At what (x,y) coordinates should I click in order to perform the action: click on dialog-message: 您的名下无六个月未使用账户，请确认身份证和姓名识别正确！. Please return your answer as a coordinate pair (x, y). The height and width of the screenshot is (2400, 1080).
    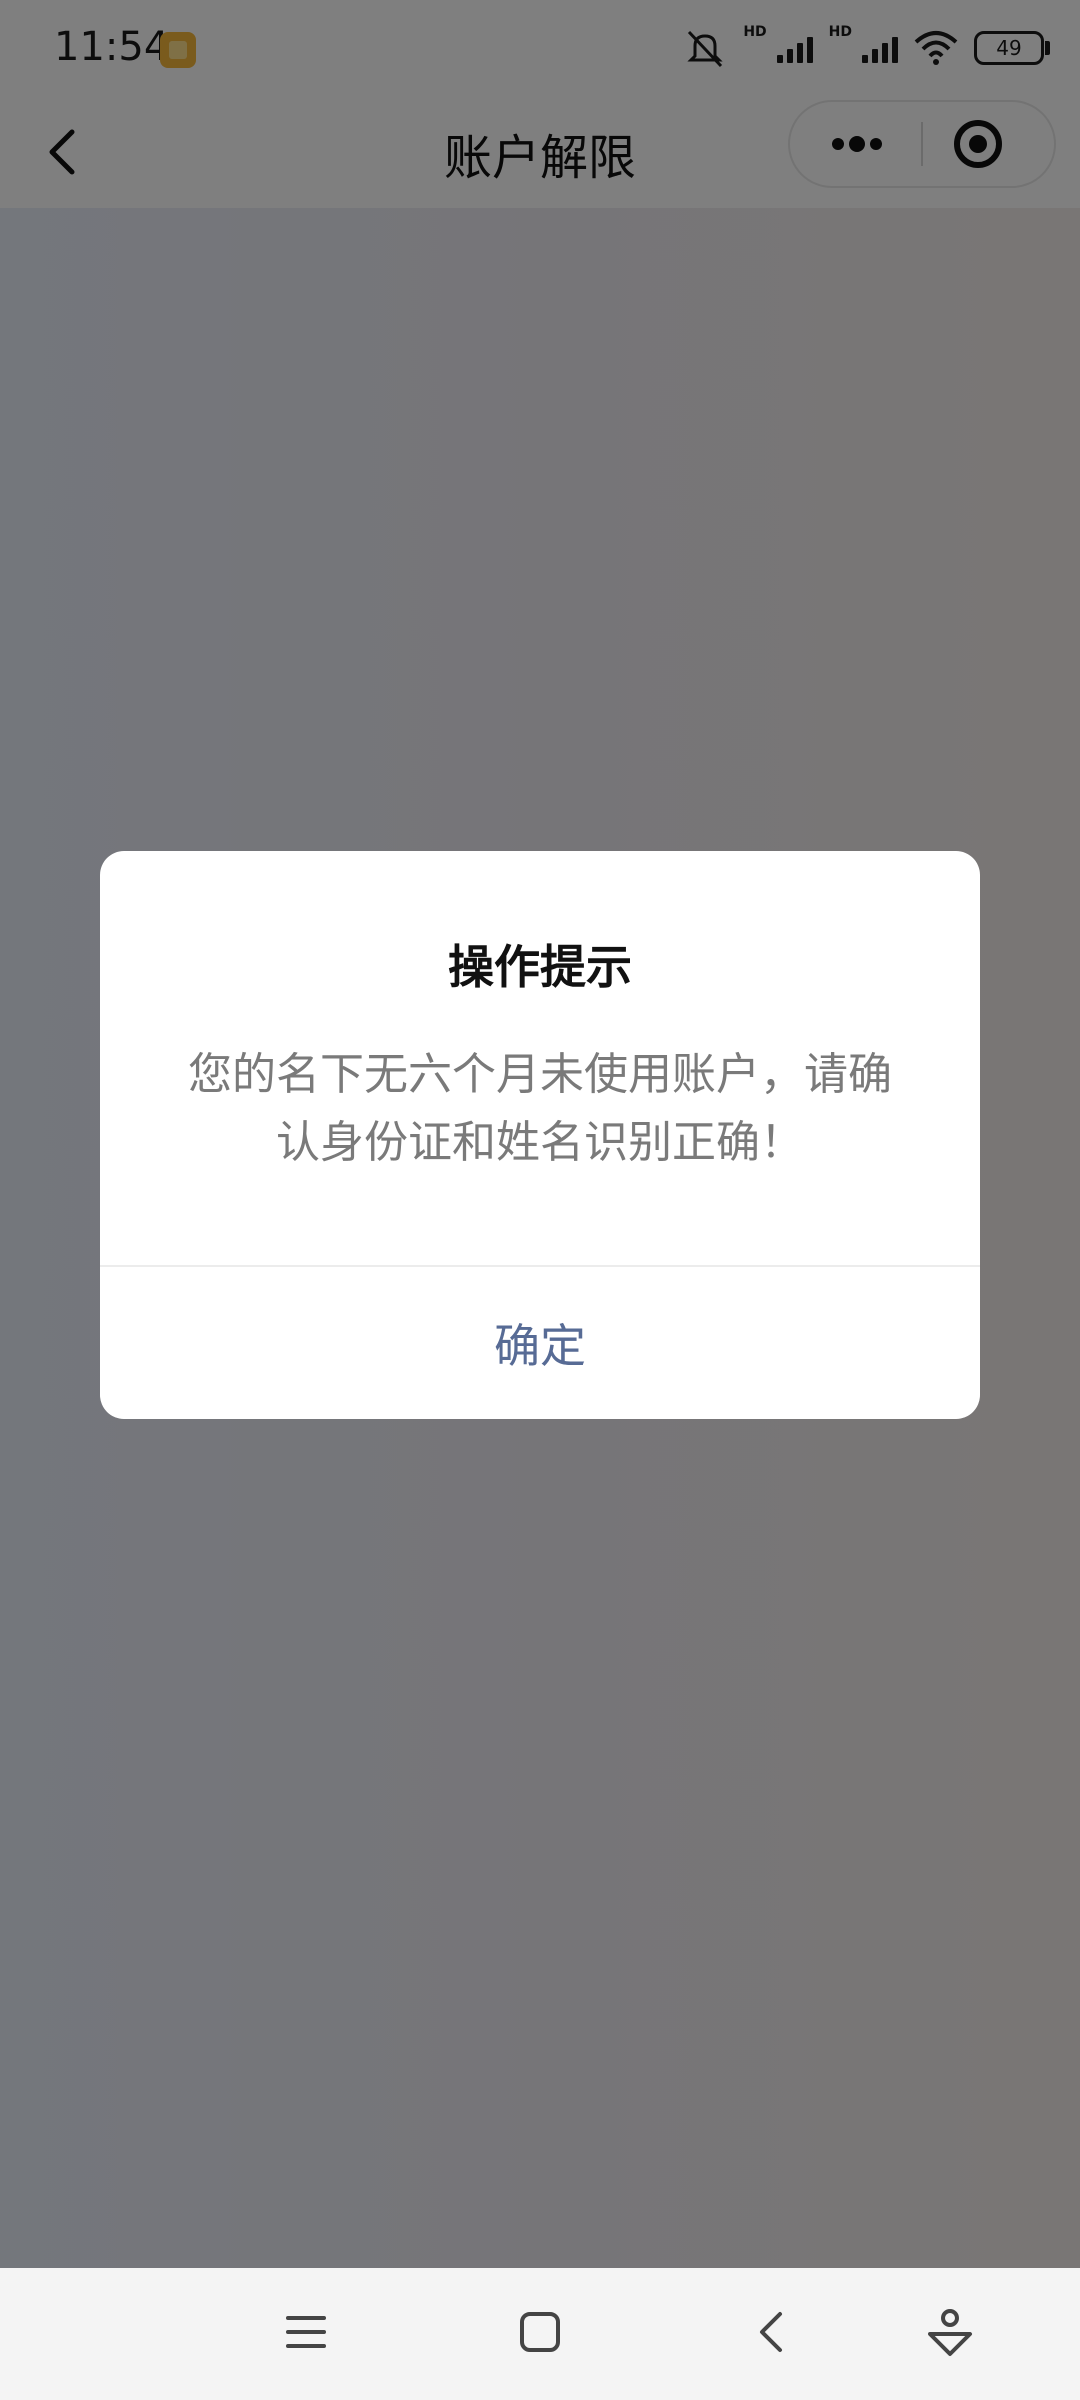
    Looking at the image, I should click on (540, 1108).